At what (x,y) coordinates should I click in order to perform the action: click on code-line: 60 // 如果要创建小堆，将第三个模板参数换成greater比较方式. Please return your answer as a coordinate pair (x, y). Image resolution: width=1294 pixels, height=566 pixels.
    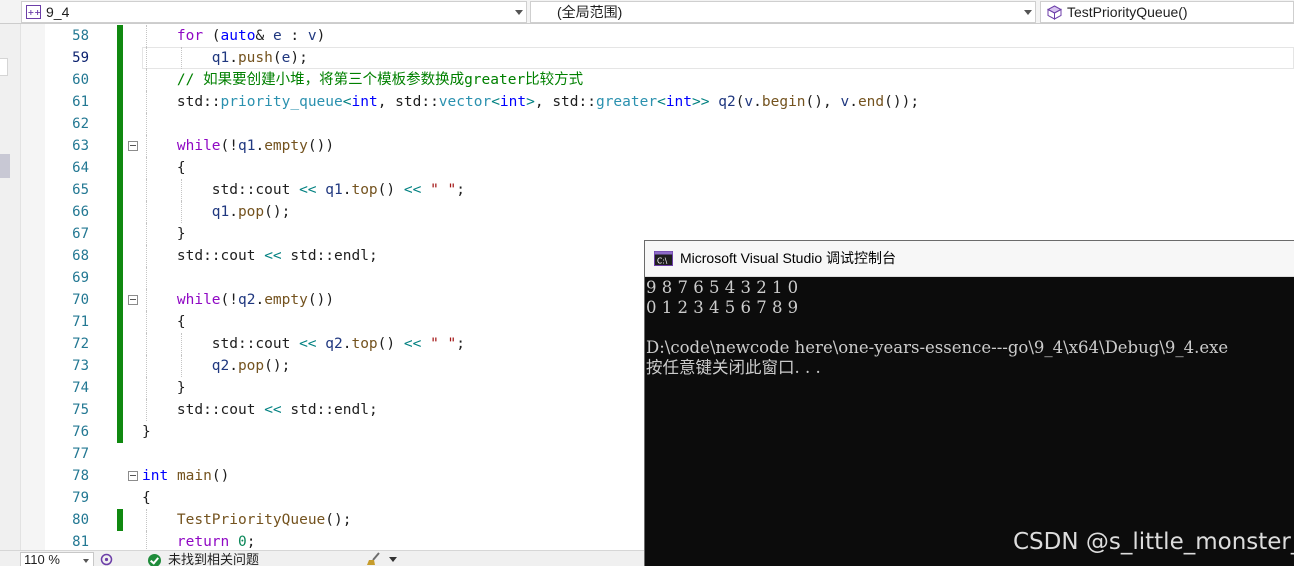
    Looking at the image, I should click on (669, 80).